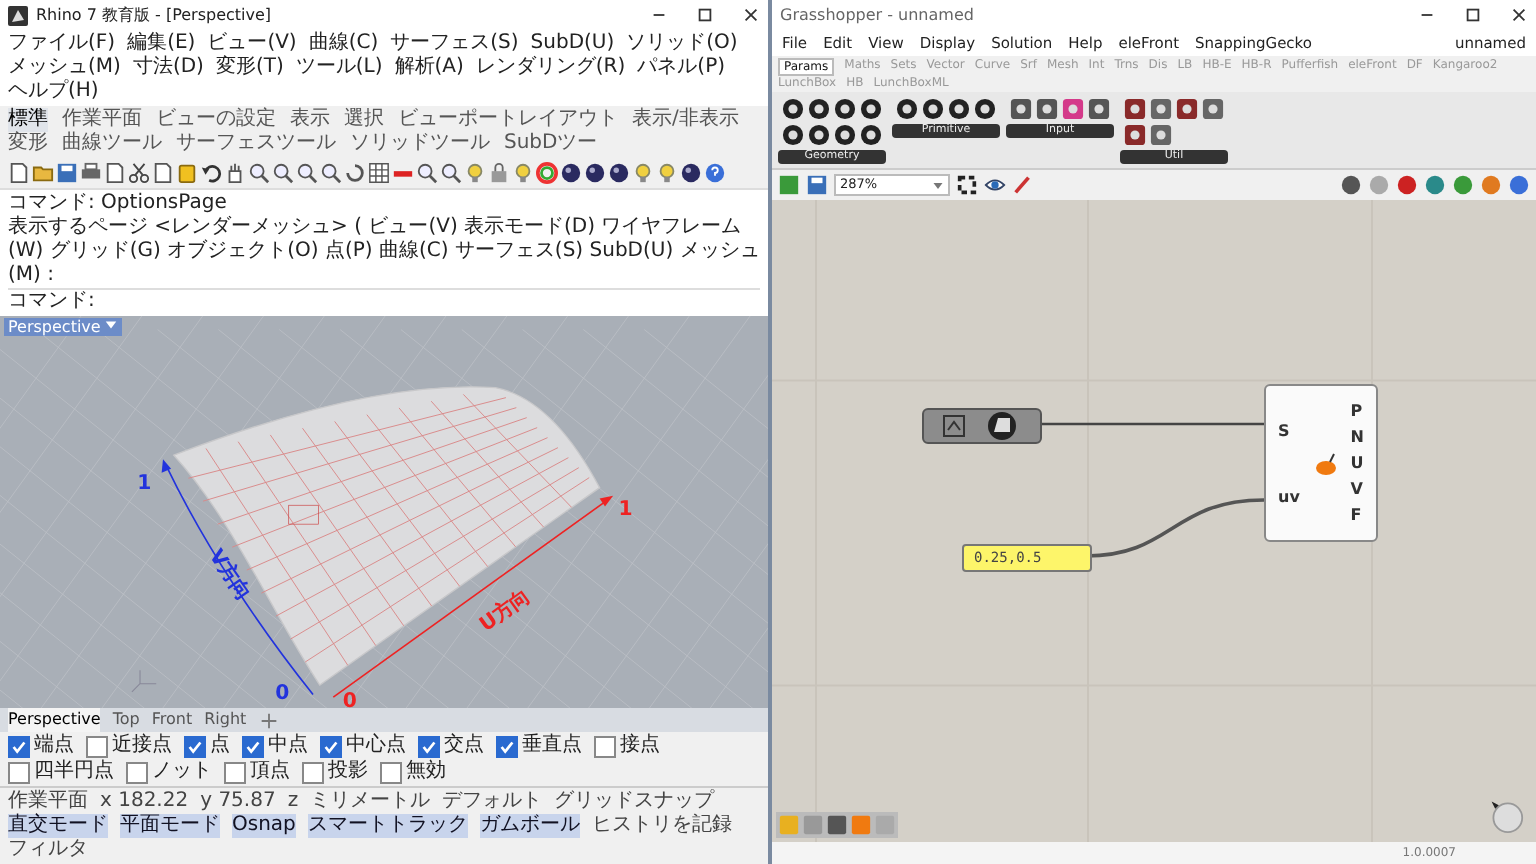 This screenshot has width=1536, height=864. What do you see at coordinates (508, 120) in the screenshot?
I see `toolbar-tab: ビューポートレイアウト` at bounding box center [508, 120].